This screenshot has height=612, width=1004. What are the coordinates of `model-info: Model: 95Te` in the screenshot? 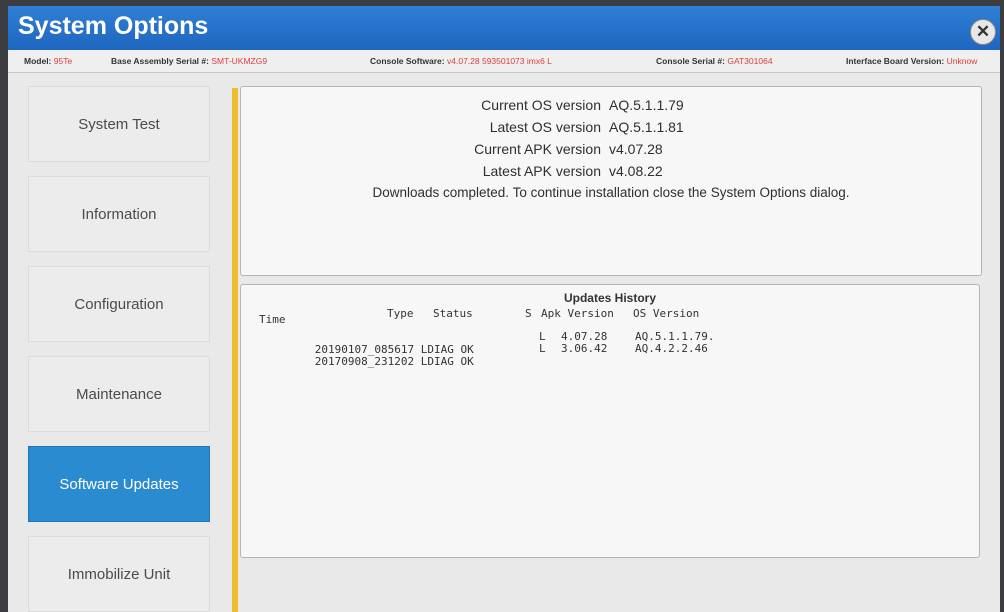 It's located at (48, 61).